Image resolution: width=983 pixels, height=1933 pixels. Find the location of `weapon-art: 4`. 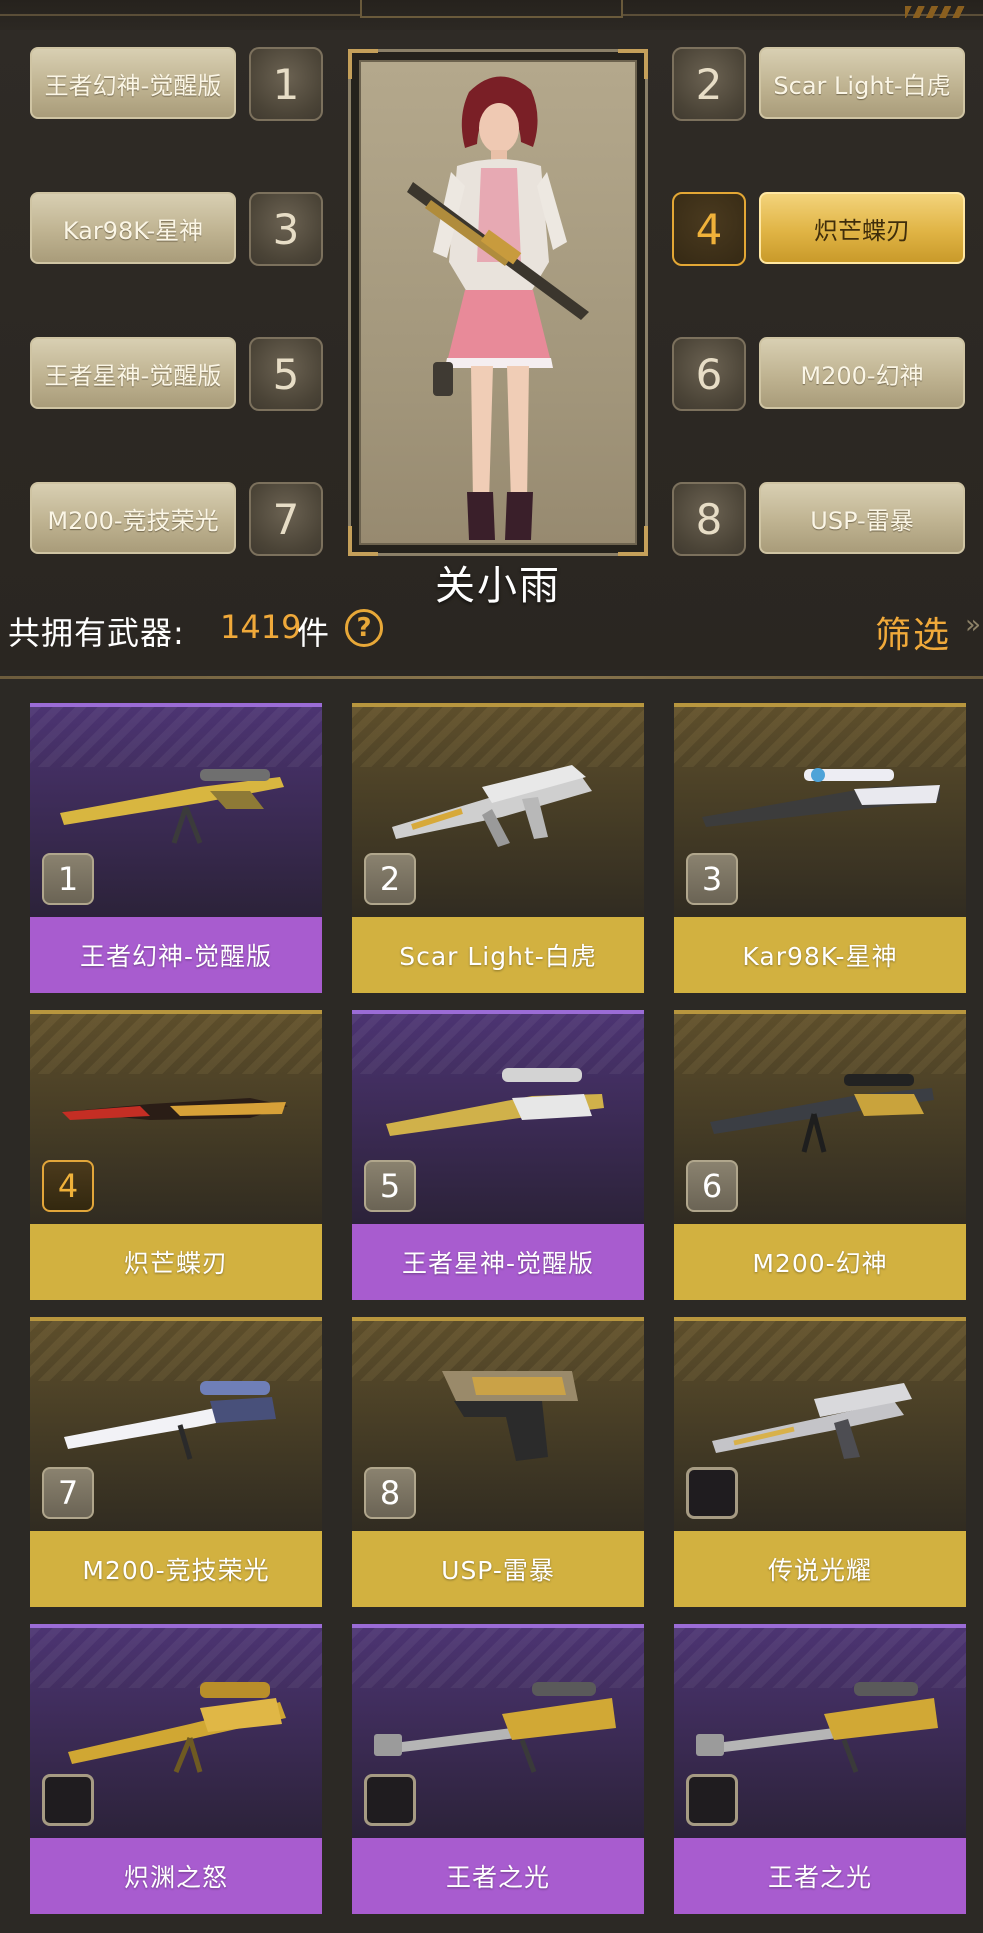

weapon-art: 4 is located at coordinates (176, 1119).